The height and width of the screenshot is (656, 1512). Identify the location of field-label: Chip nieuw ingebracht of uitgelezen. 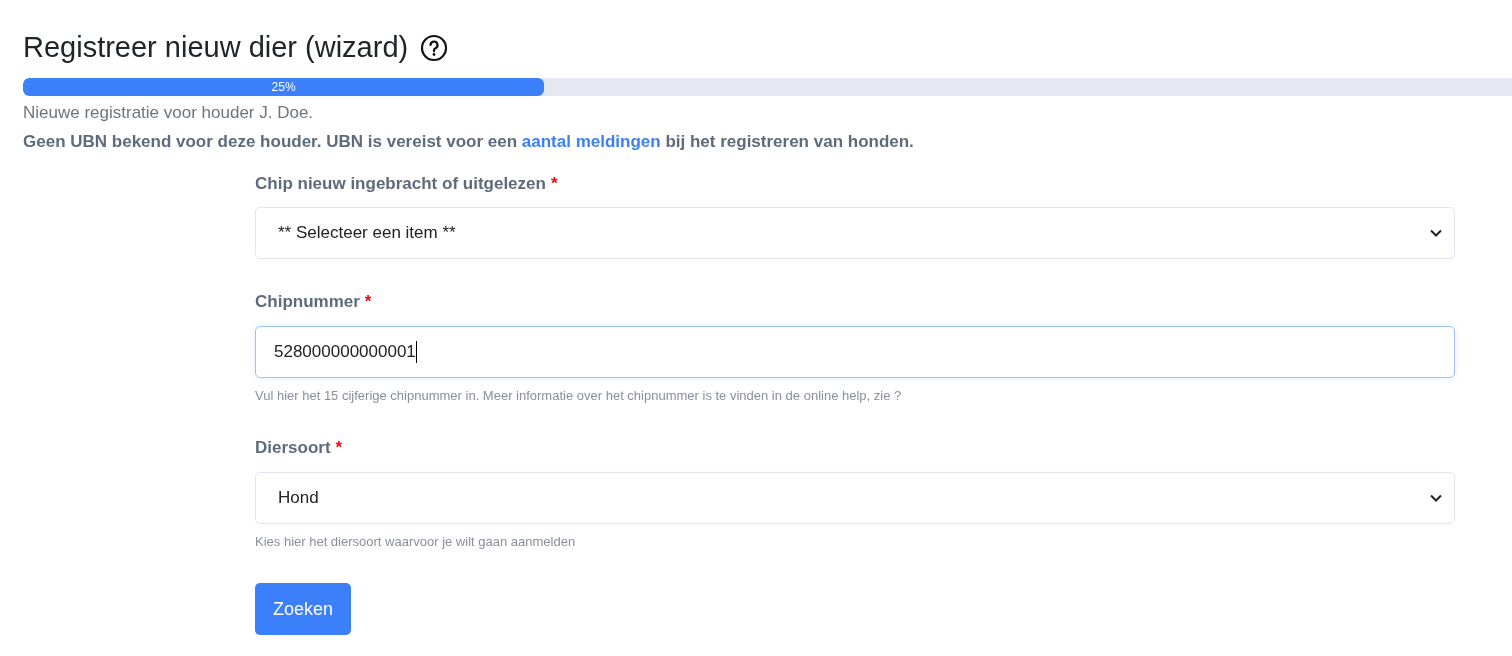
(400, 183).